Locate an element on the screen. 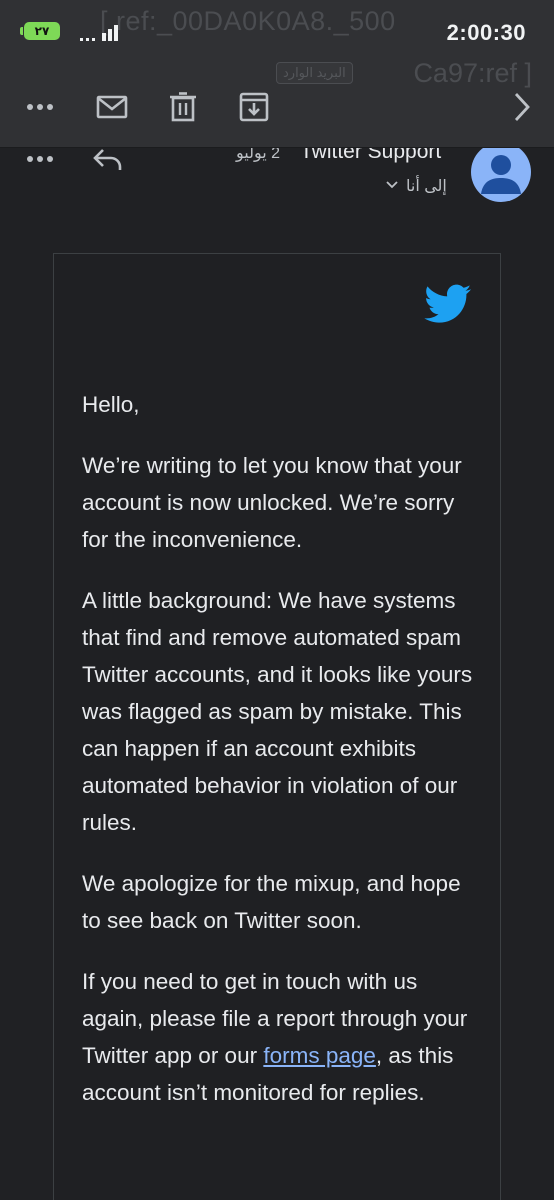  trash-icon is located at coordinates (183, 107).